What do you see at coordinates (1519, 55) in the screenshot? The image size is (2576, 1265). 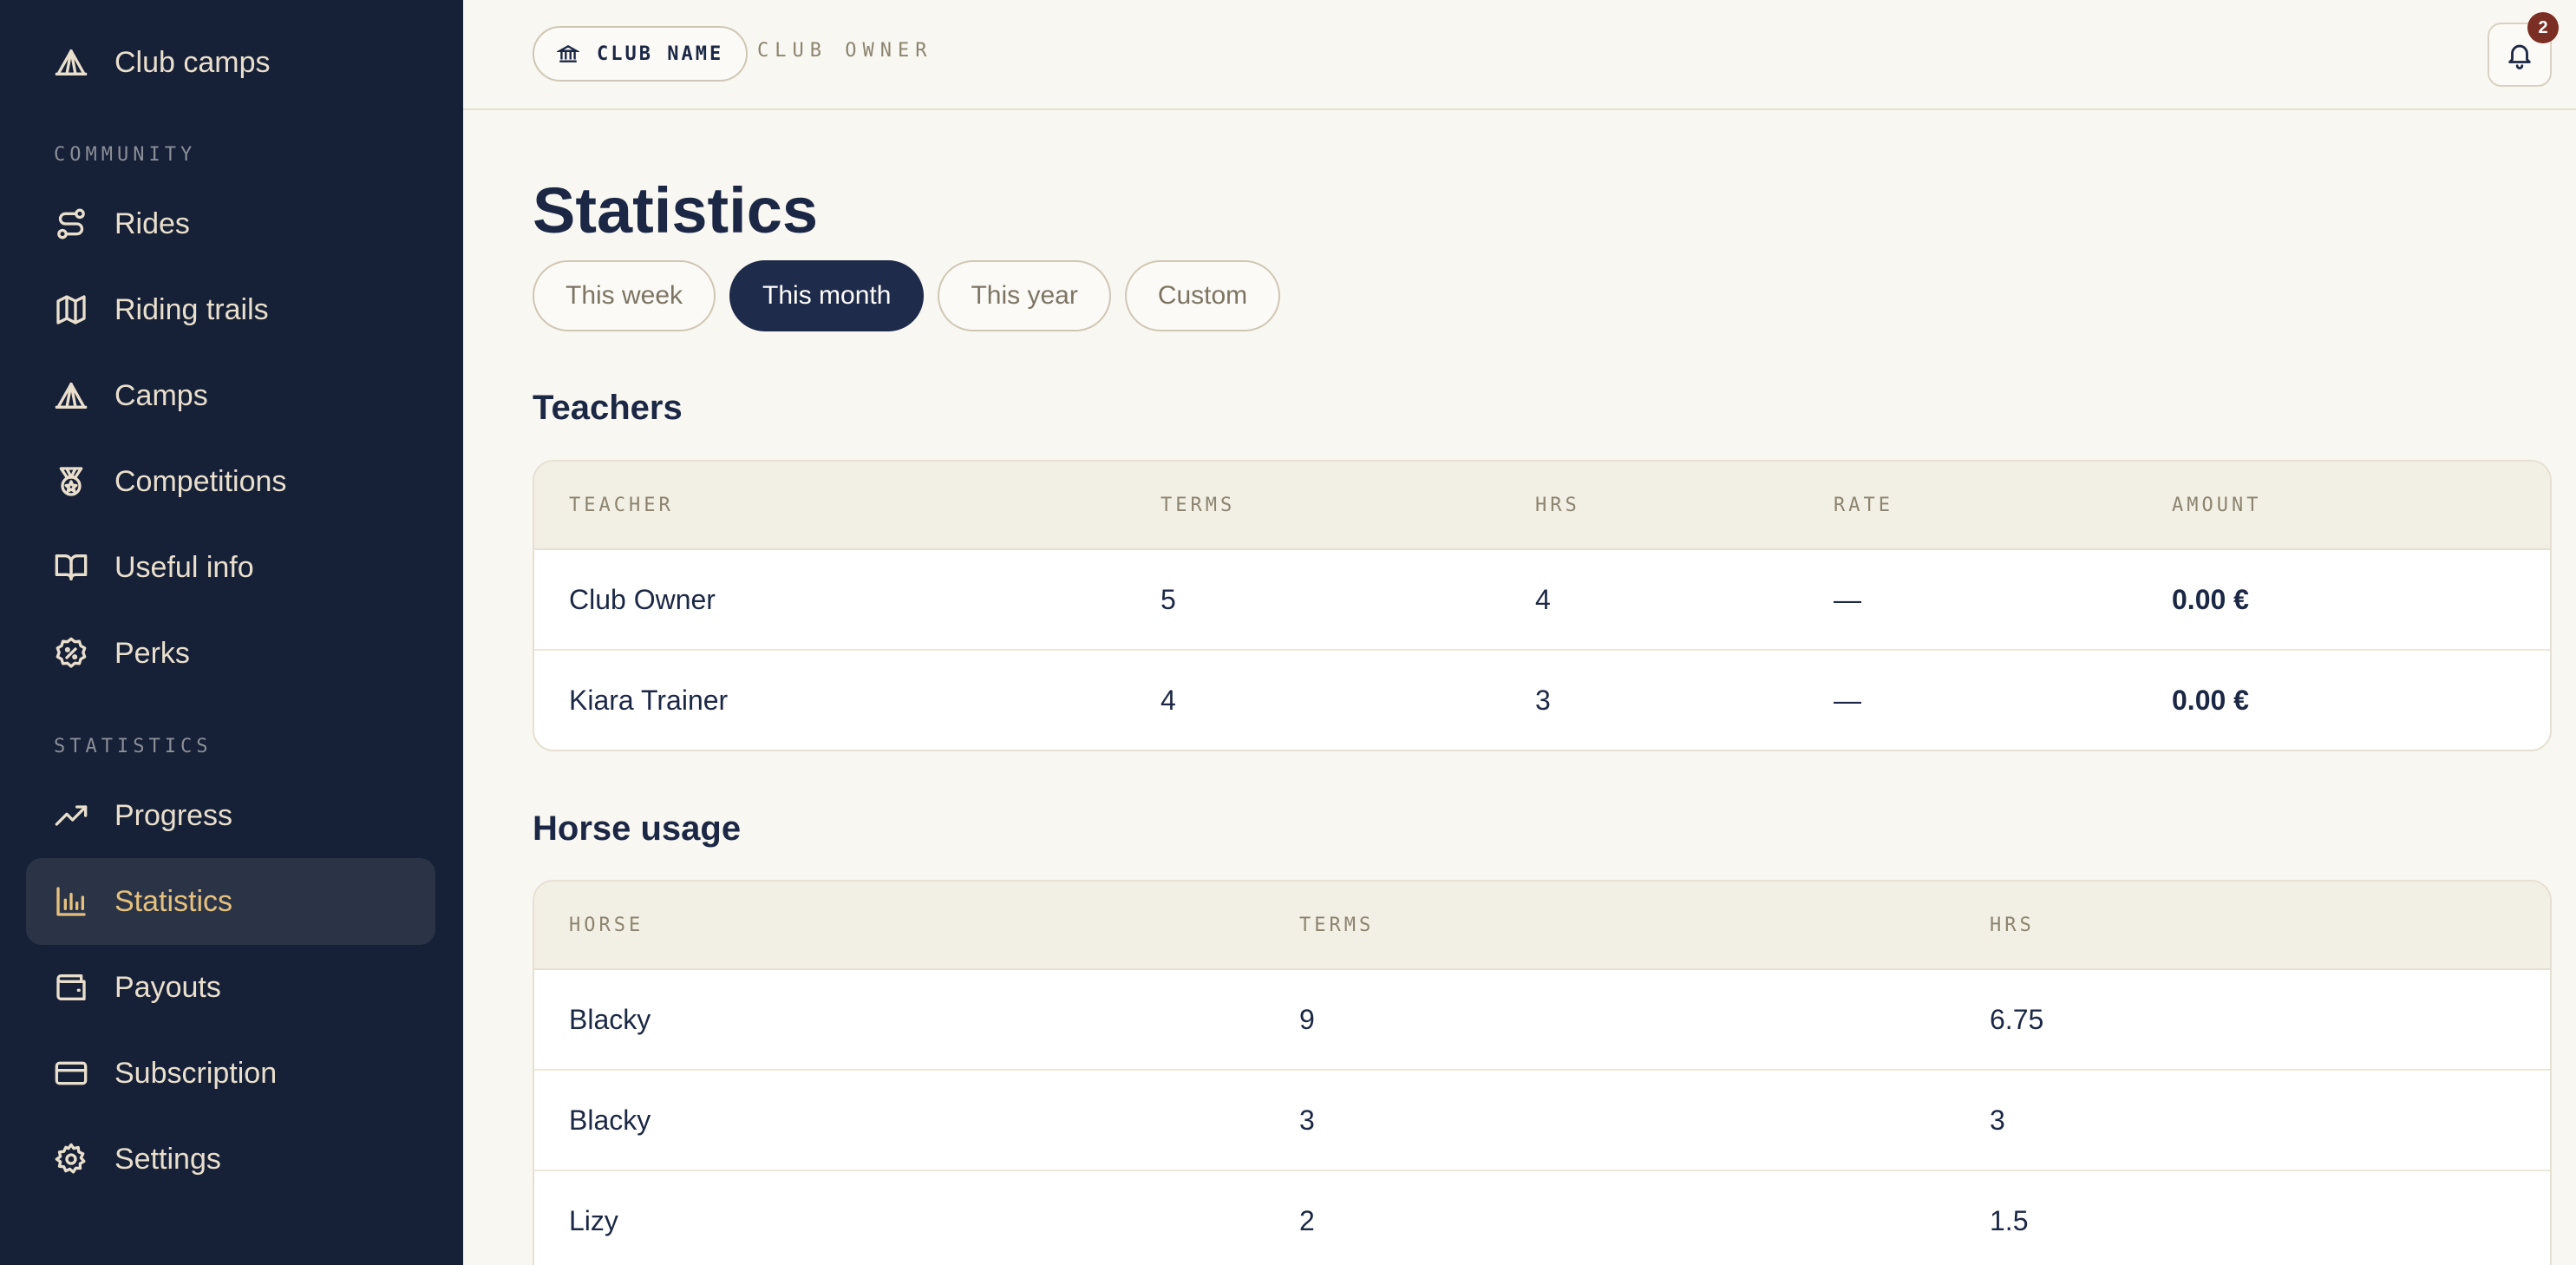 I see `top-bar: CLUB NAME CLUB OWNER 2` at bounding box center [1519, 55].